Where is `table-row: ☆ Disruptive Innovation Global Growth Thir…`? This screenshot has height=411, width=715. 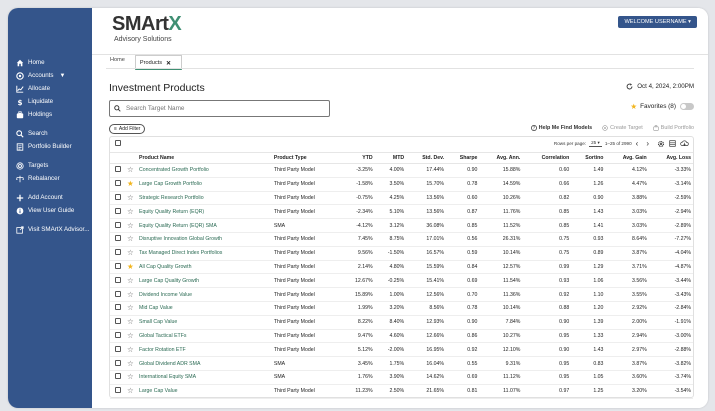 table-row: ☆ Disruptive Innovation Global Growth Thir… is located at coordinates (401, 239).